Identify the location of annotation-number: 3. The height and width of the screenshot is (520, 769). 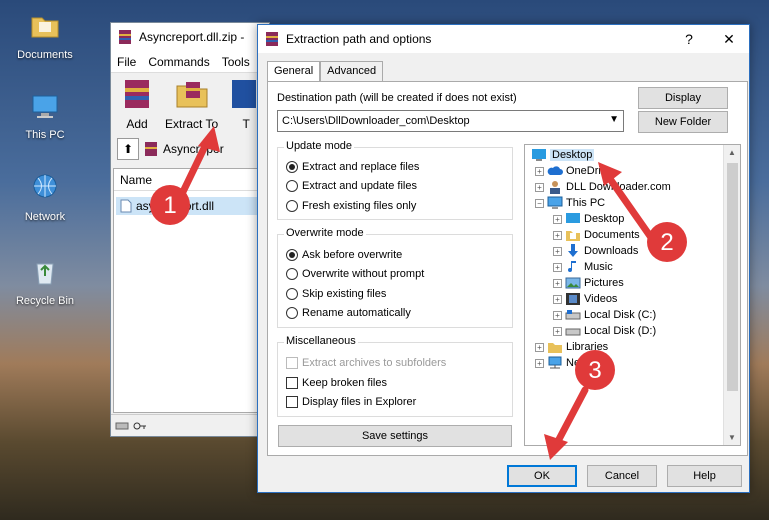
(594, 370).